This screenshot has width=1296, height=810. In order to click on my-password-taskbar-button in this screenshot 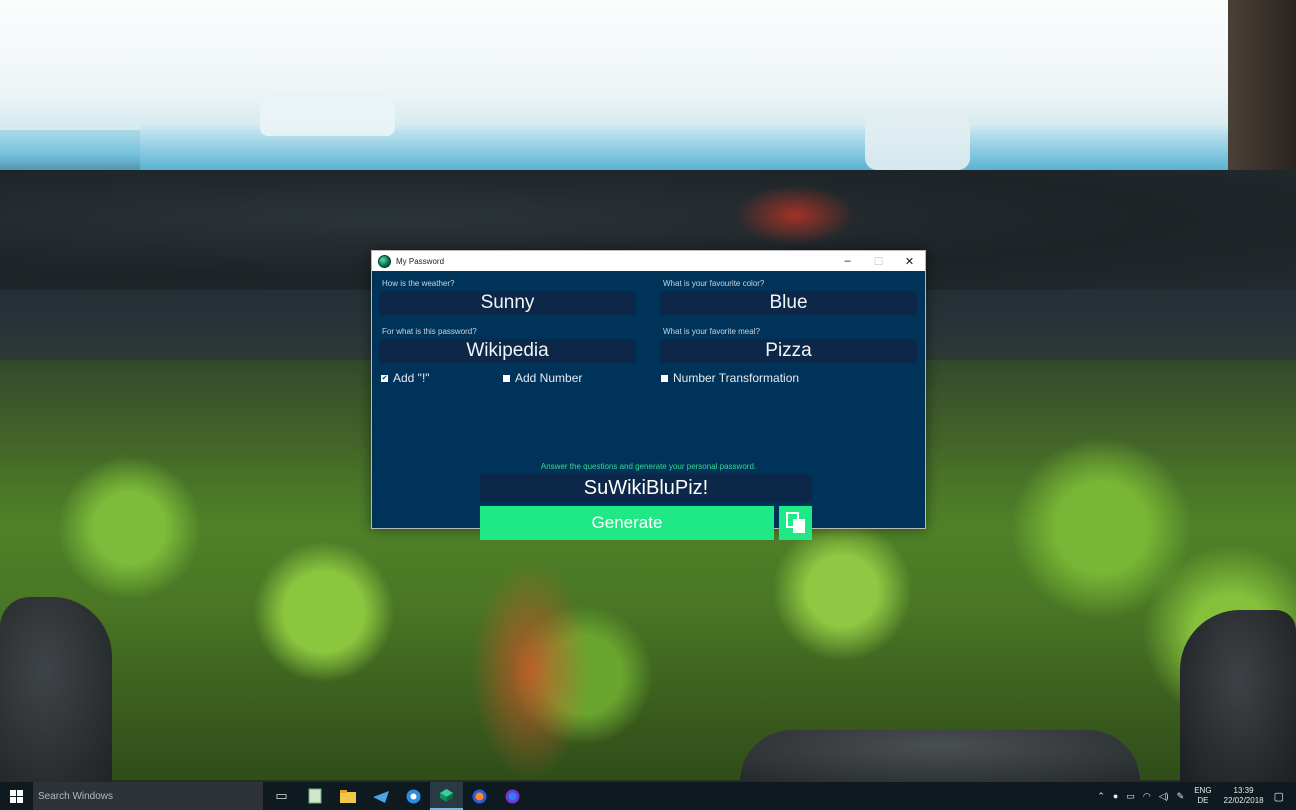, I will do `click(446, 796)`.